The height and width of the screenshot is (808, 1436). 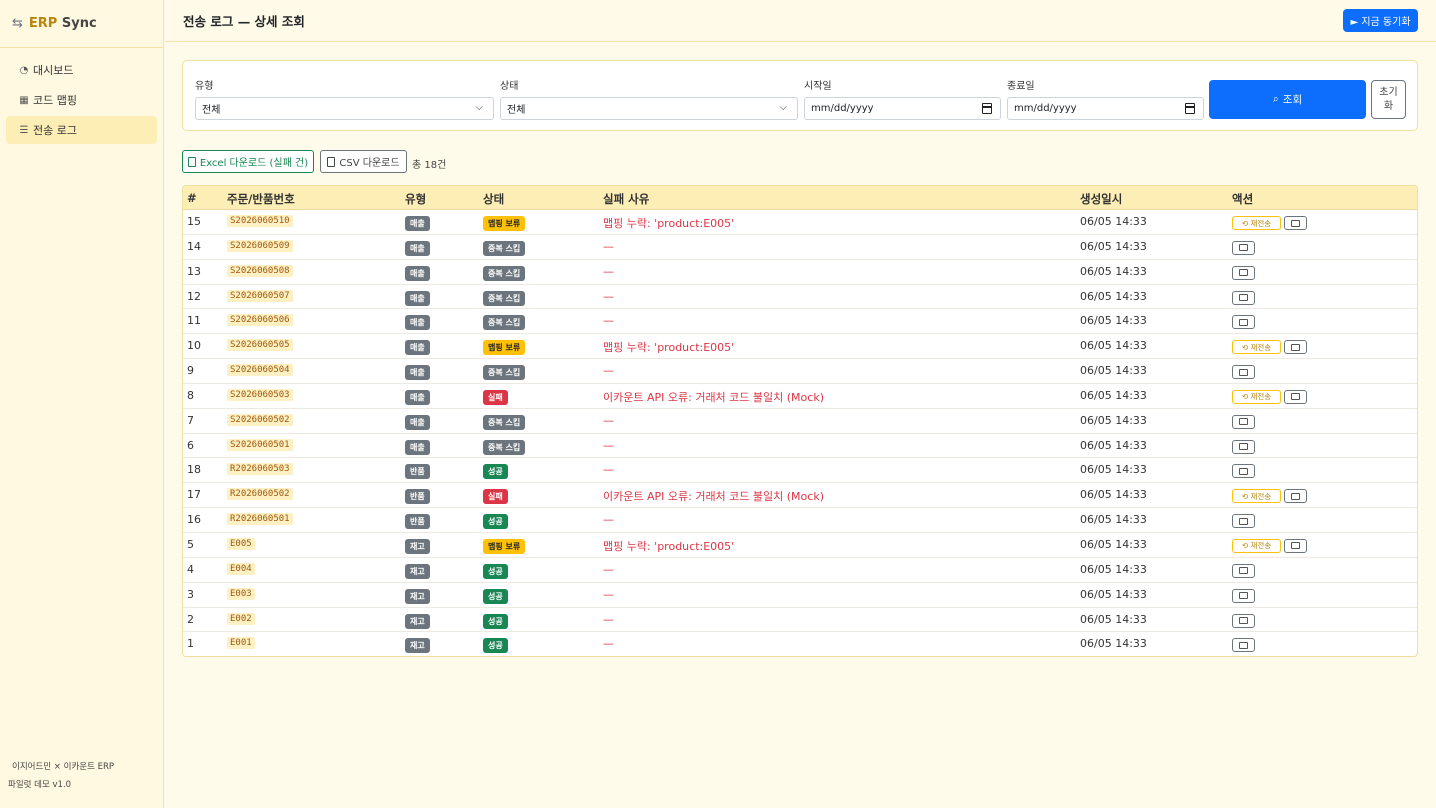 I want to click on sidebar-footer: 이지어드민 × 이카운트 ERP 파일럿 데모 v1.0, so click(x=61, y=776).